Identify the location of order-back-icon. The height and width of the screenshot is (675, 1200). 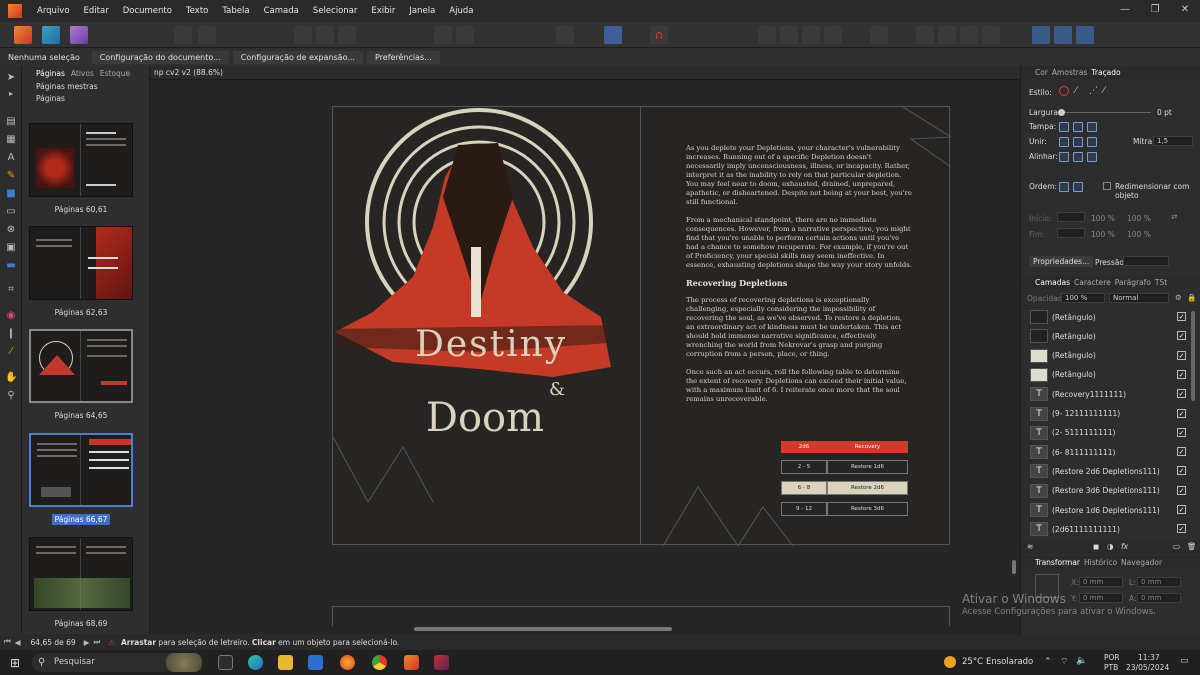
(1078, 187).